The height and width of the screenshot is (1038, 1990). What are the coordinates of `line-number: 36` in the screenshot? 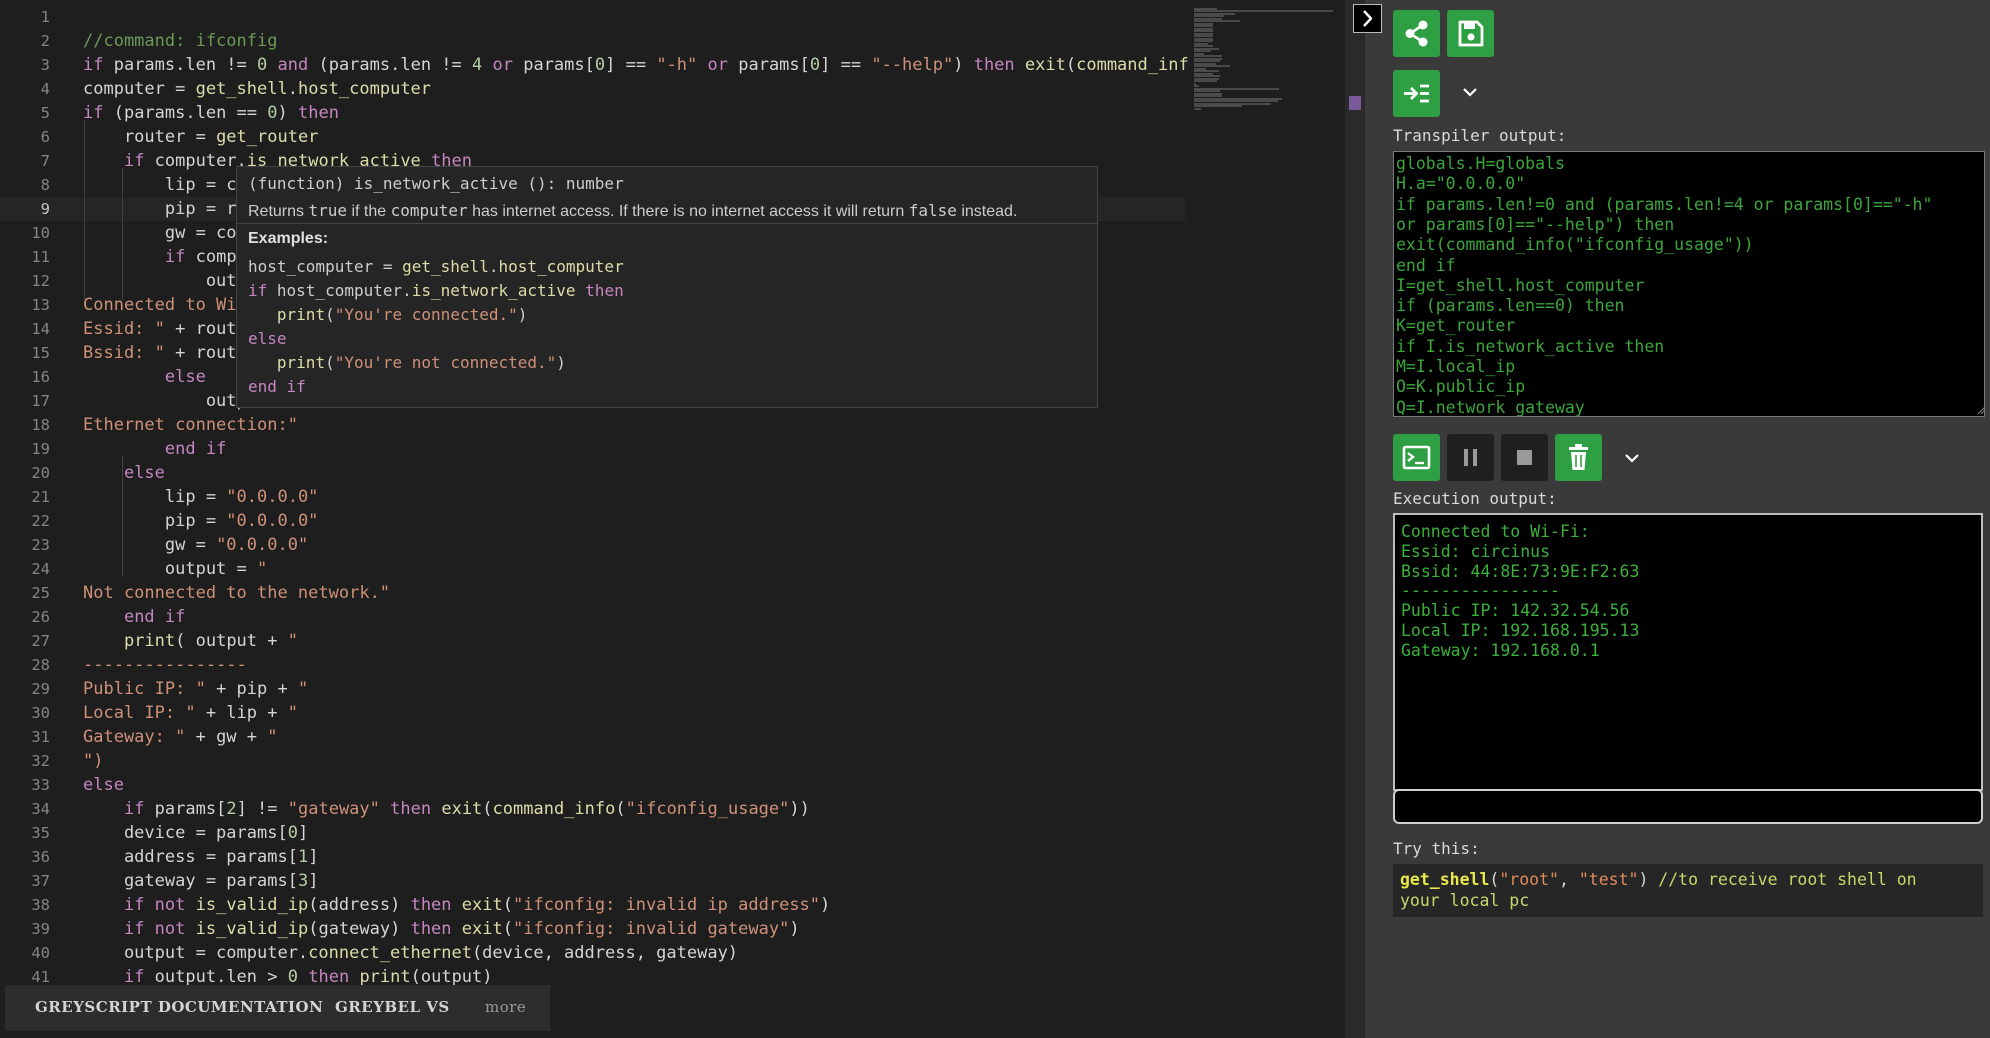 It's located at (40, 857).